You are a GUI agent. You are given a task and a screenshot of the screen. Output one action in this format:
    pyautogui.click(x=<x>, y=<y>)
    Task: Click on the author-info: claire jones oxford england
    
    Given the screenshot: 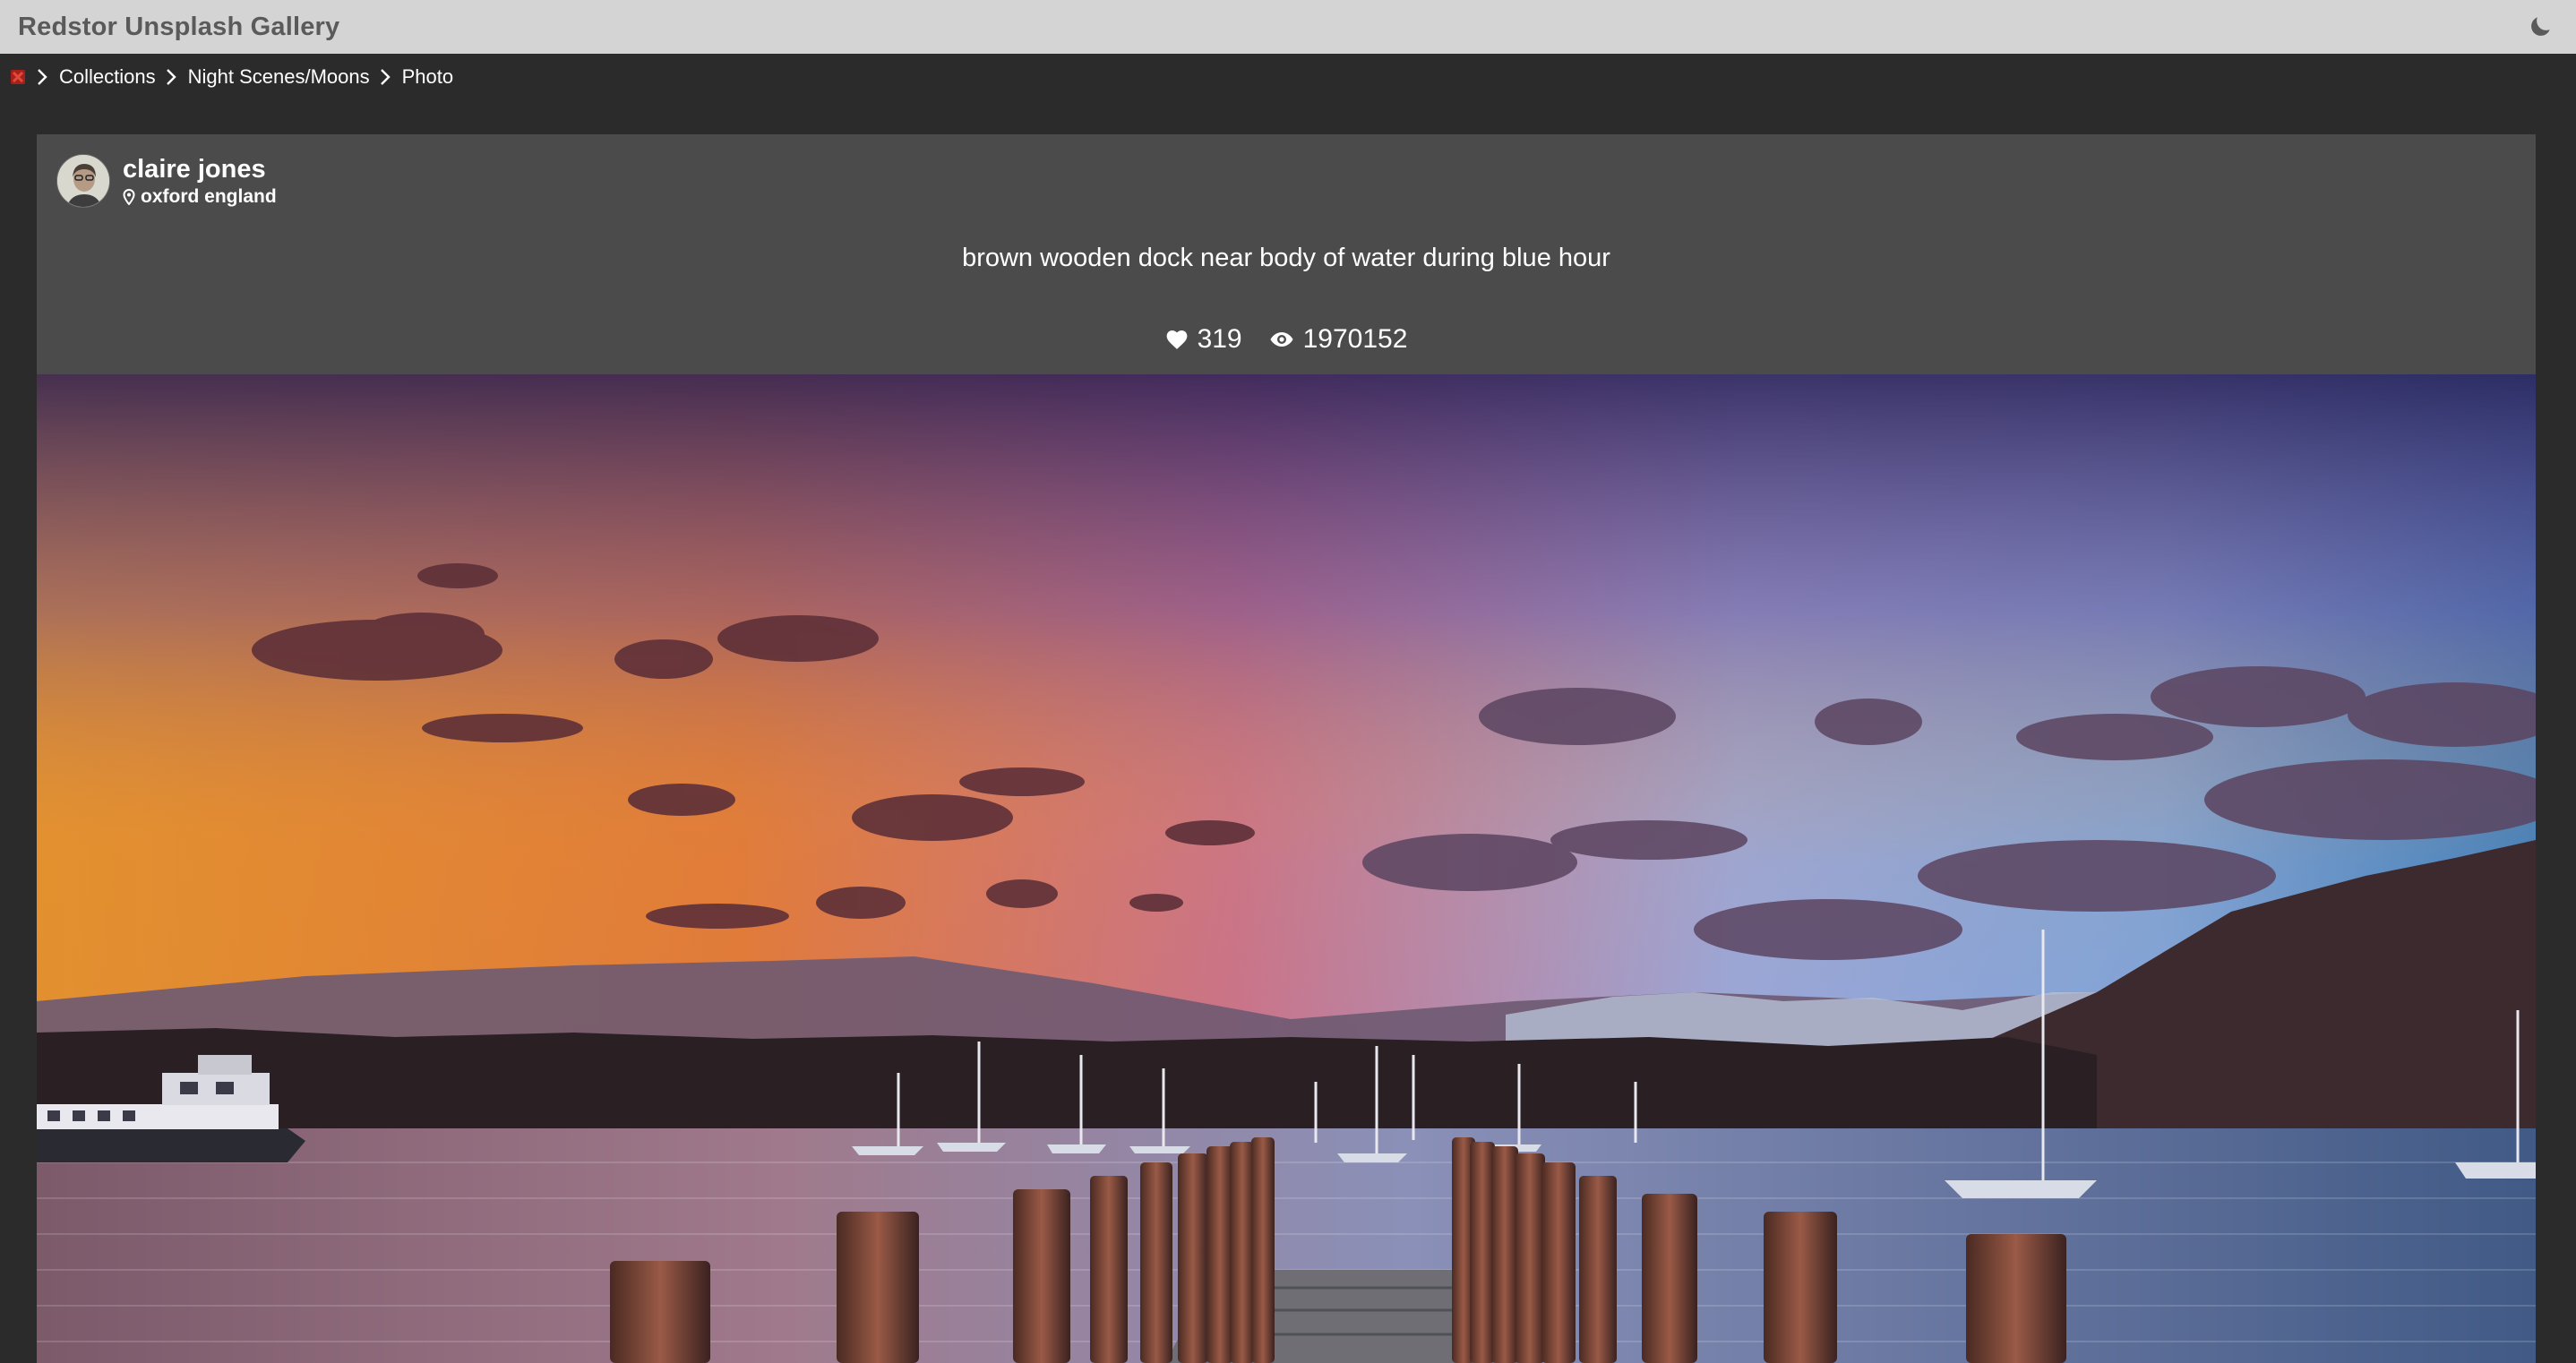 What is the action you would take?
    pyautogui.click(x=166, y=181)
    